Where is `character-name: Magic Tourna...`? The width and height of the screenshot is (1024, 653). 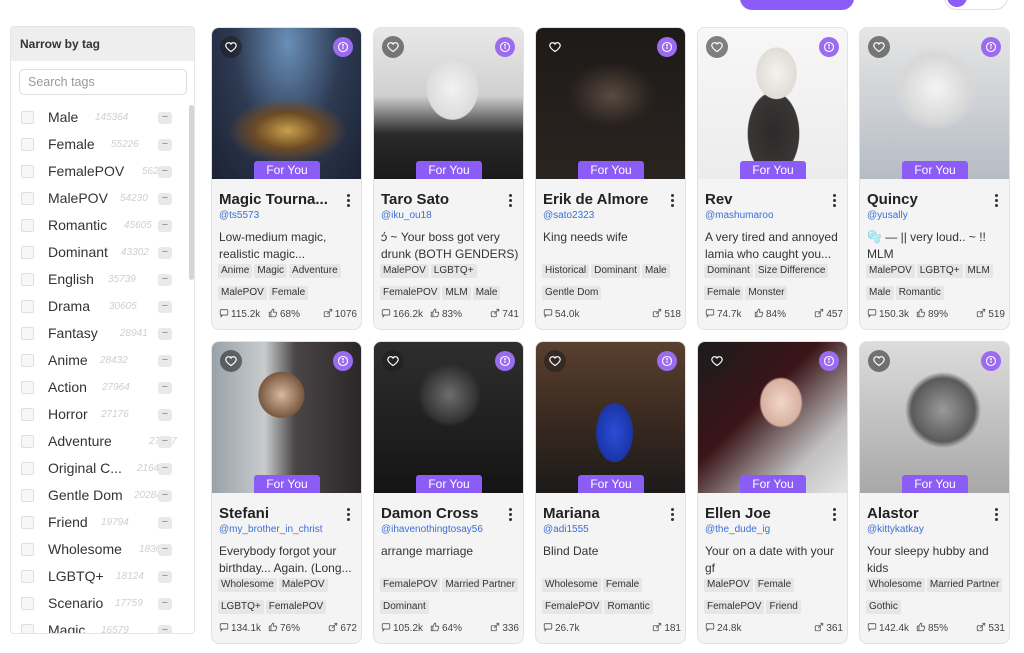
character-name: Magic Tourna... is located at coordinates (278, 199).